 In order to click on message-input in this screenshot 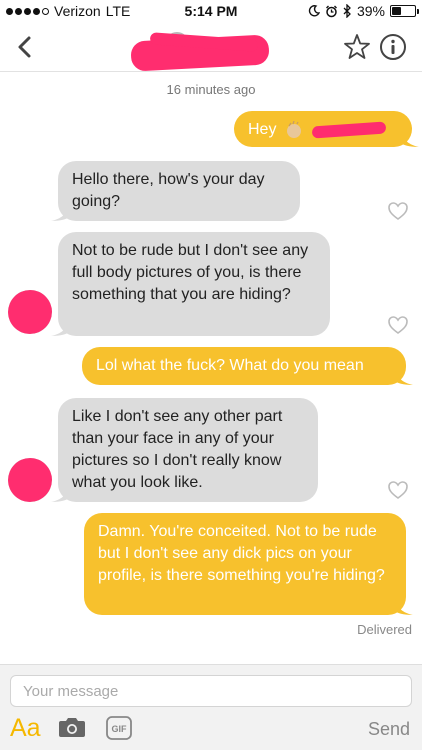, I will do `click(211, 691)`.